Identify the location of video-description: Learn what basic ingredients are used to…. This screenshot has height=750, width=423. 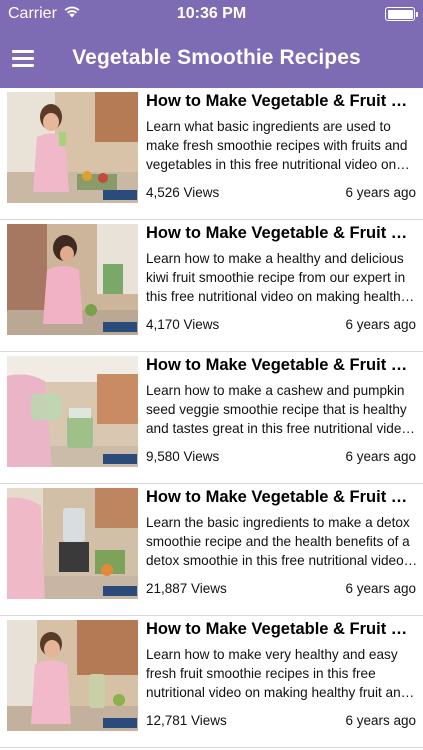
(277, 145).